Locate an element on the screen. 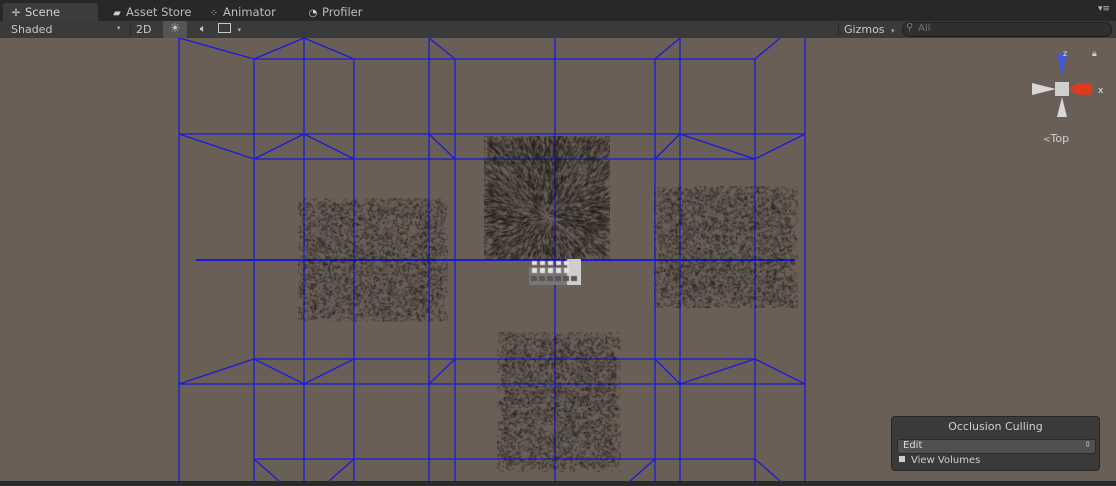 The image size is (1116, 486). tab-animator-label: Animator is located at coordinates (249, 12).